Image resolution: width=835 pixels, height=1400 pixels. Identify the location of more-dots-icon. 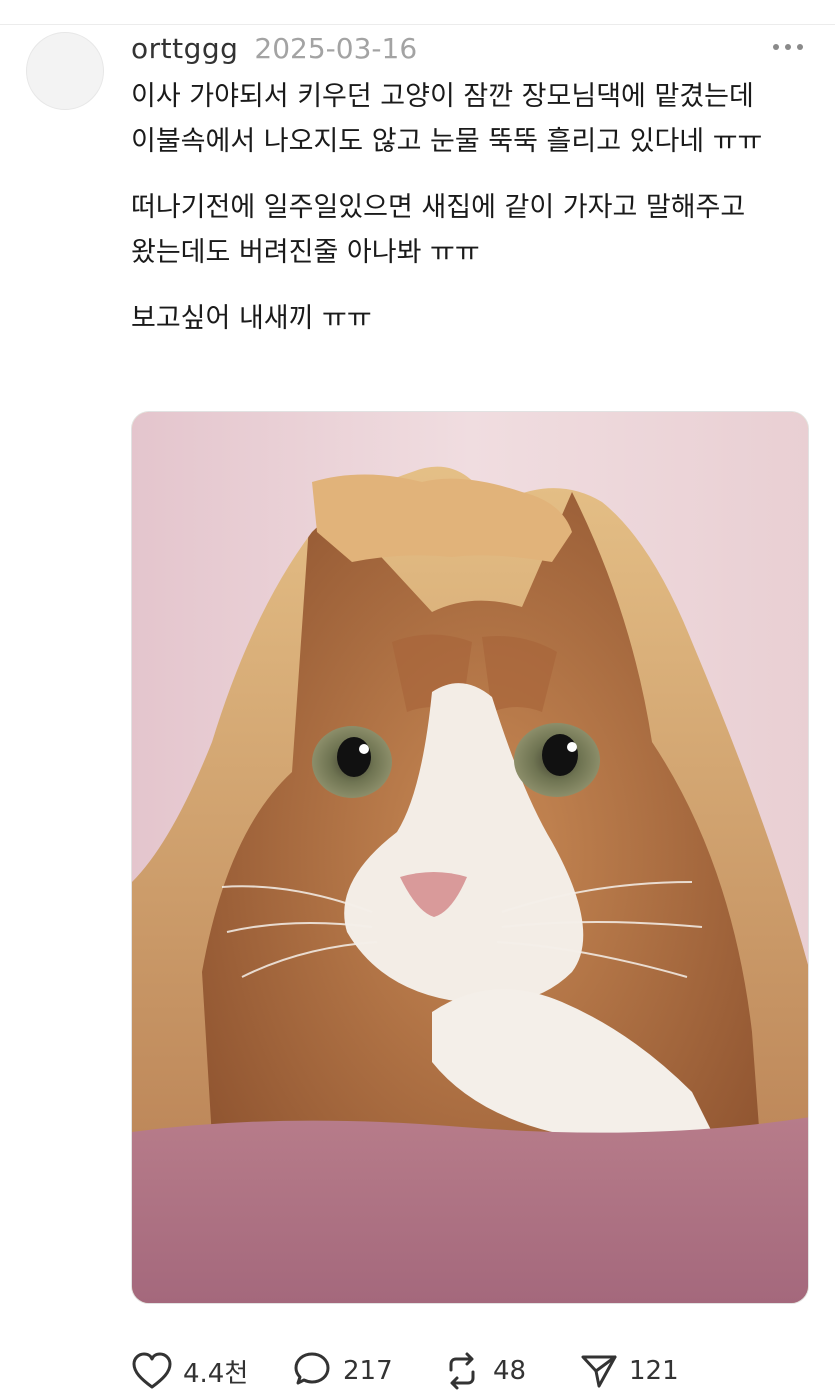
(788, 47).